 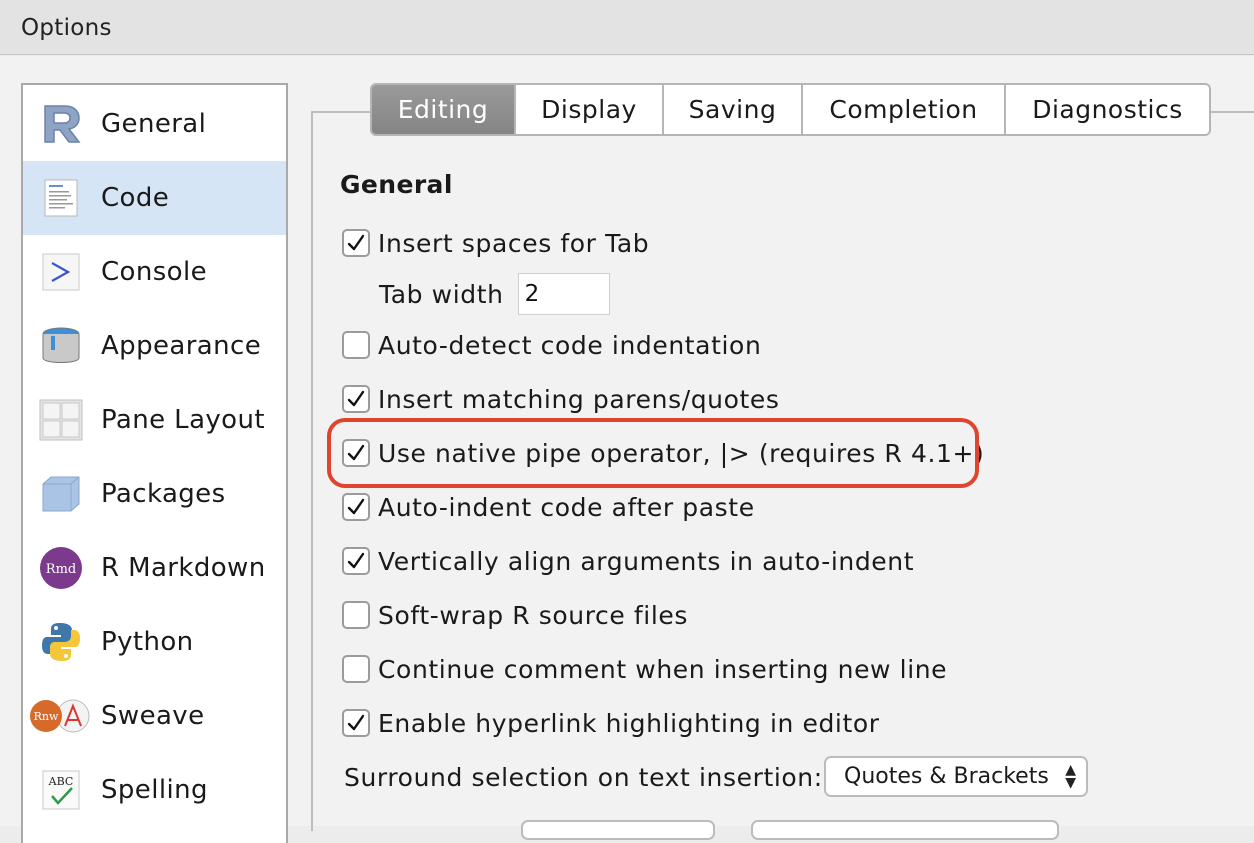 What do you see at coordinates (61, 642) in the screenshot?
I see `python-icon` at bounding box center [61, 642].